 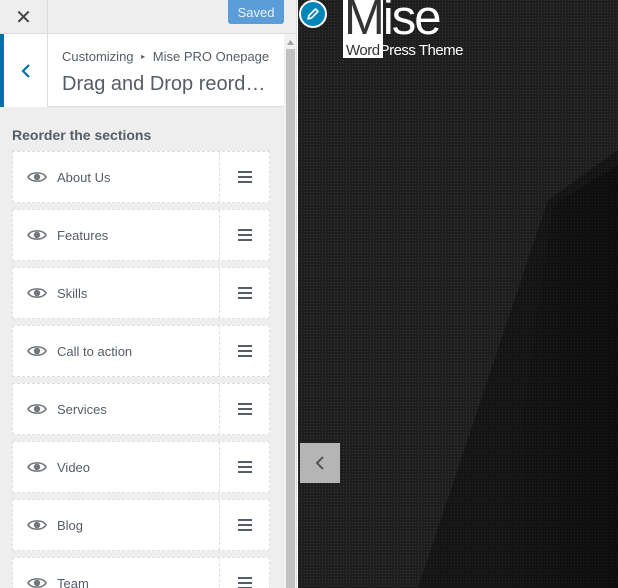 What do you see at coordinates (256, 12) in the screenshot?
I see `saved-button: Saved` at bounding box center [256, 12].